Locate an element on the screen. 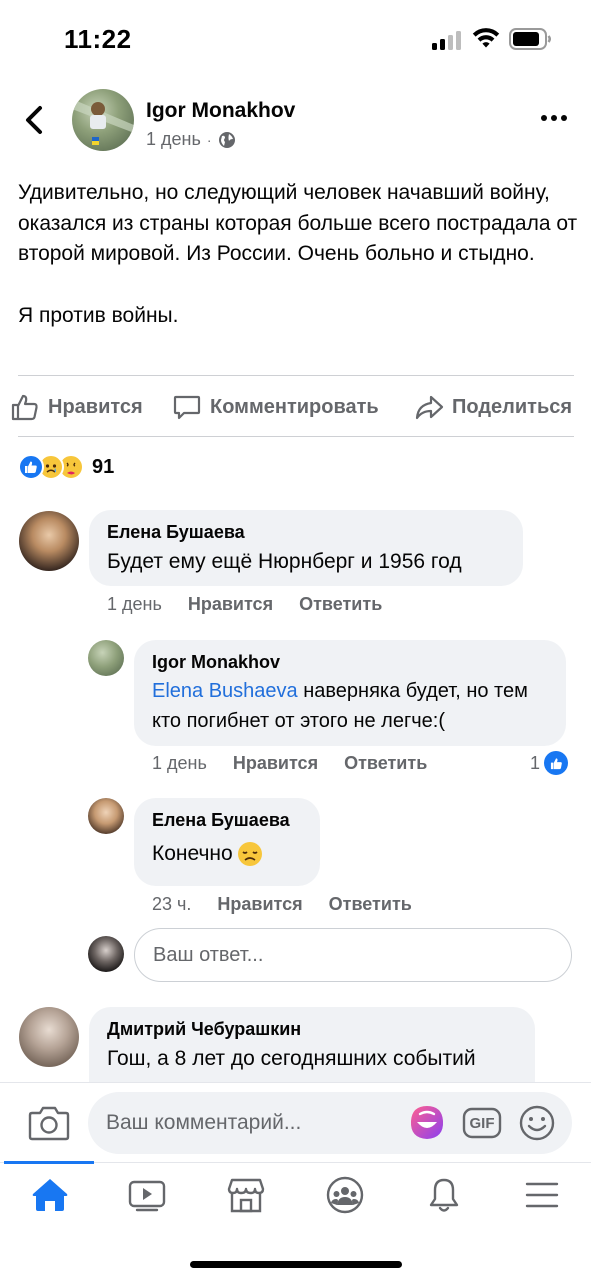 This screenshot has width=591, height=1280. globe-icon is located at coordinates (226, 139).